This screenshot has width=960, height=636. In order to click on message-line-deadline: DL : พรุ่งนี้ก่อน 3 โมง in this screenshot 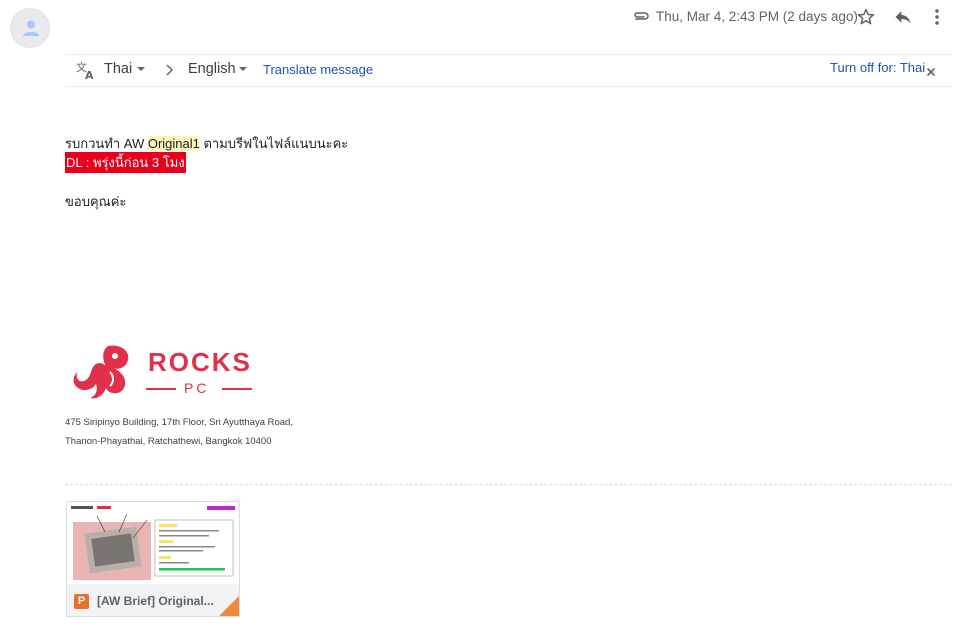, I will do `click(125, 162)`.